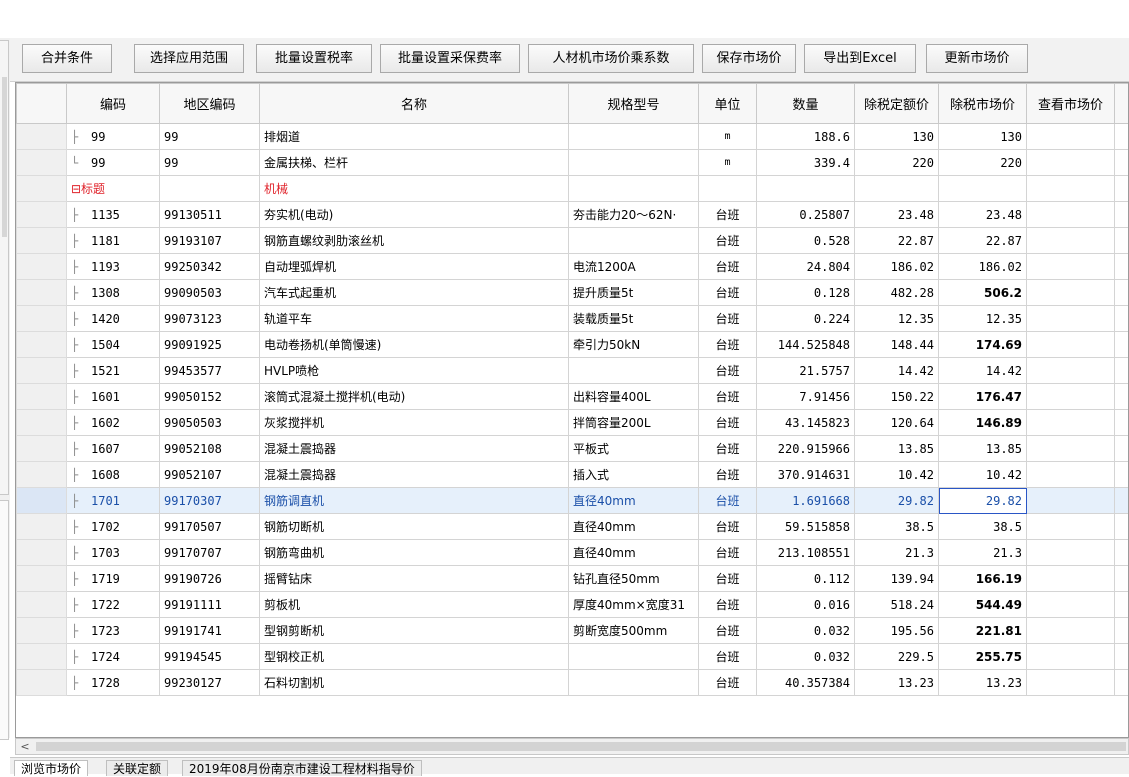  What do you see at coordinates (983, 397) in the screenshot?
I see `market-price-cell: 176.47` at bounding box center [983, 397].